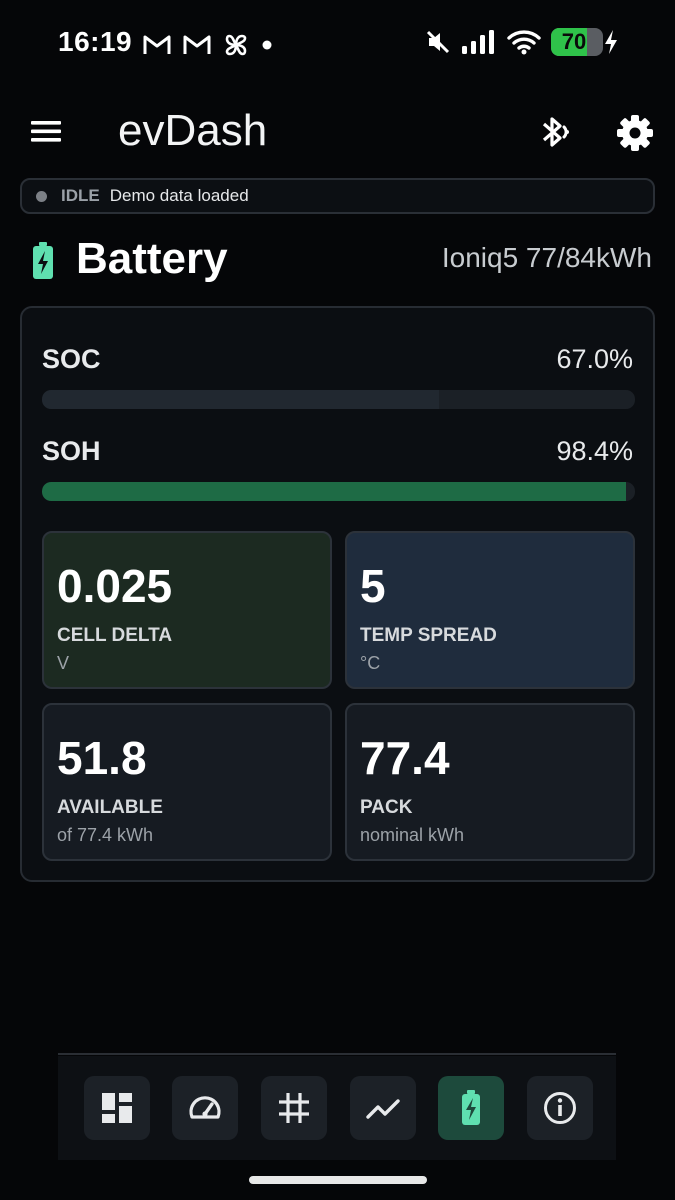 Image resolution: width=675 pixels, height=1200 pixels. What do you see at coordinates (187, 610) in the screenshot?
I see `cell-delta-tile: 0.025 CELL DELTA V` at bounding box center [187, 610].